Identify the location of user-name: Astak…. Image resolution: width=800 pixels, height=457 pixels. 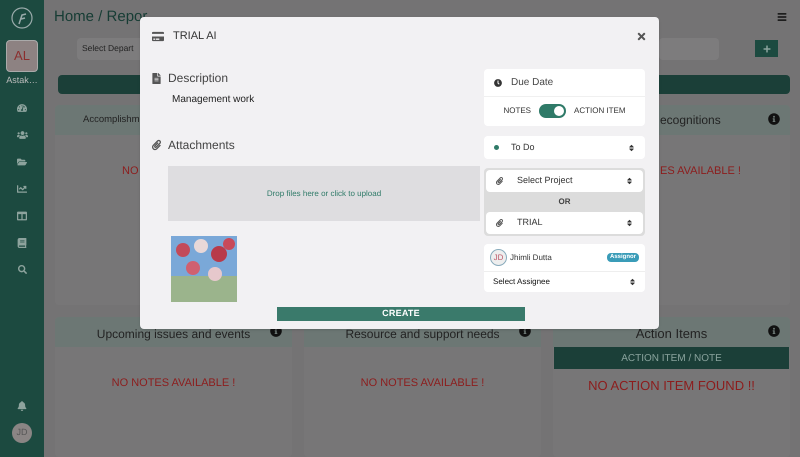
(22, 80).